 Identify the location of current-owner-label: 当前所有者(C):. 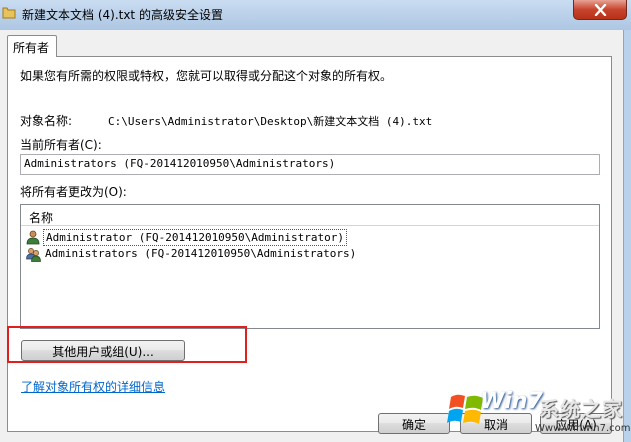
(61, 145).